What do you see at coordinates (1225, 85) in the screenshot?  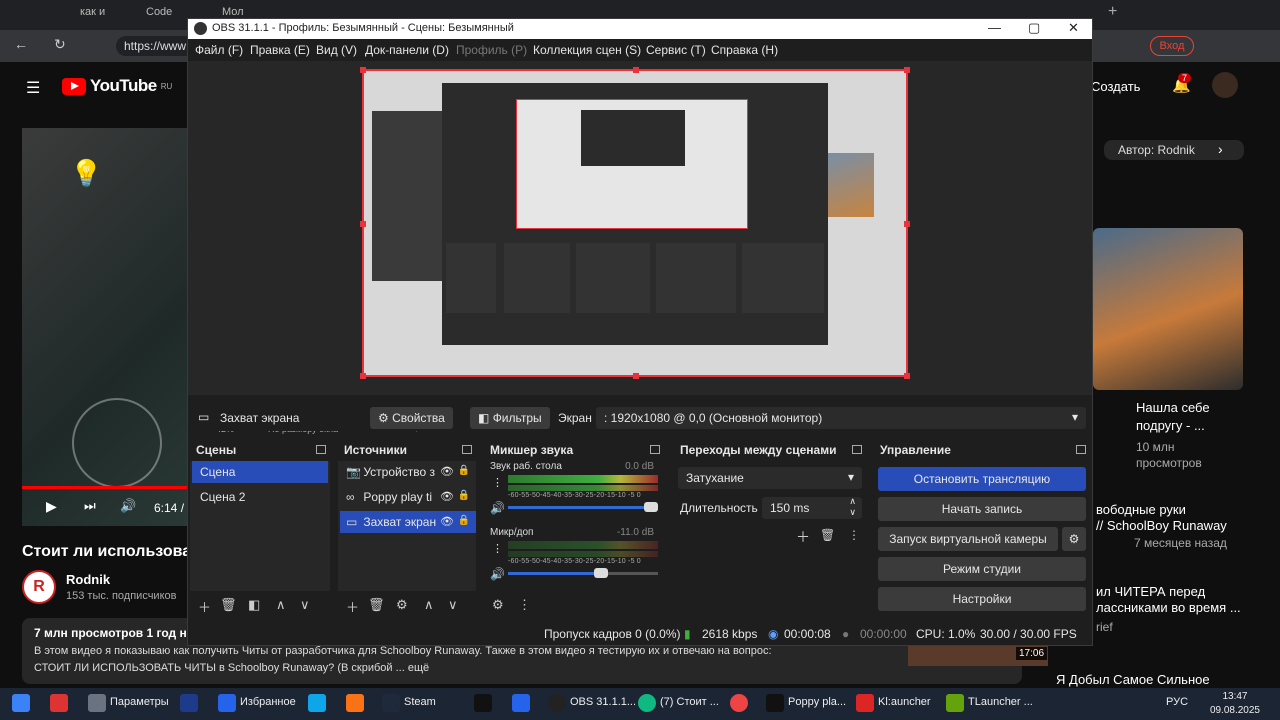 I see `avatar` at bounding box center [1225, 85].